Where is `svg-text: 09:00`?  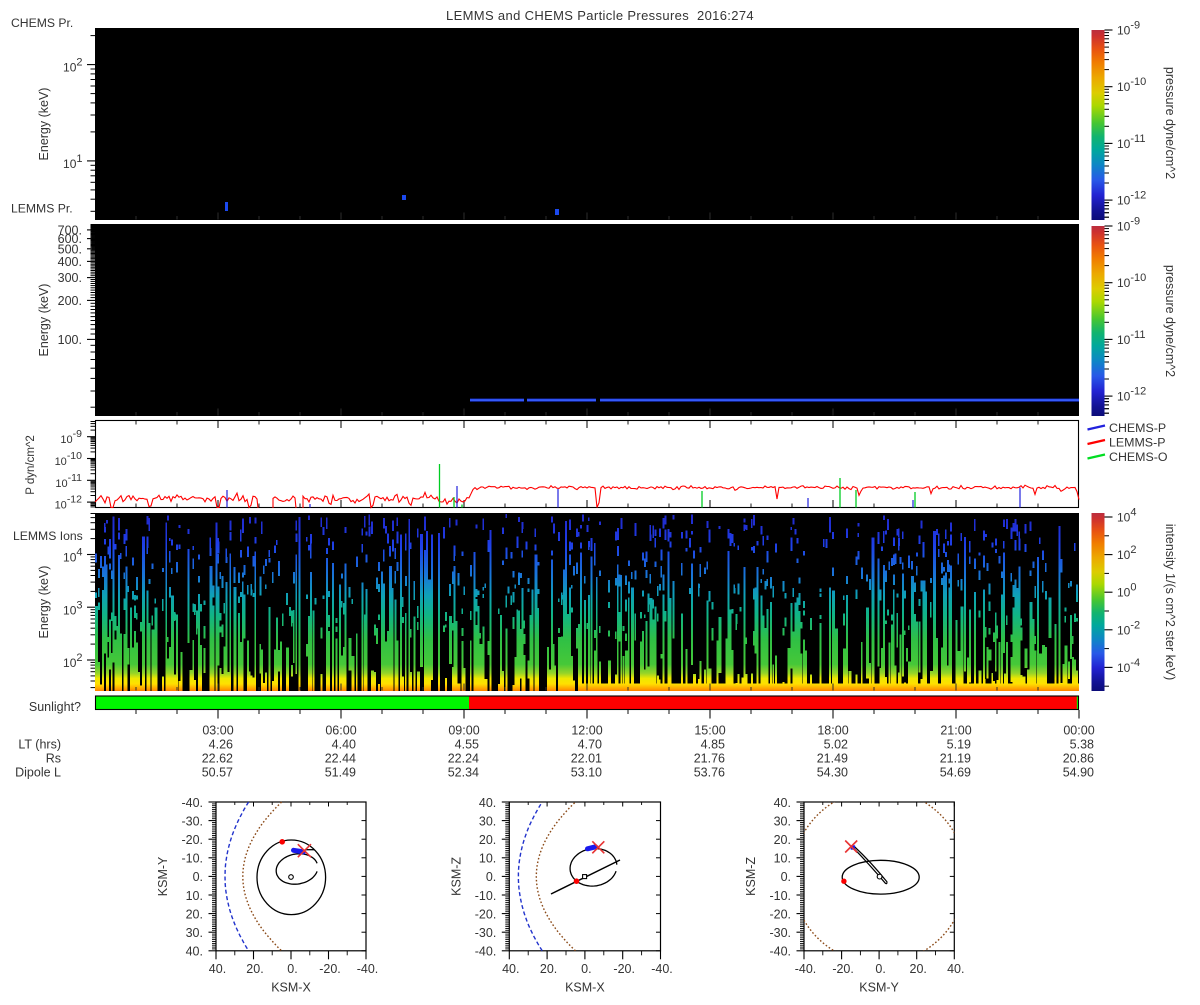
svg-text: 09:00 is located at coordinates (463, 731).